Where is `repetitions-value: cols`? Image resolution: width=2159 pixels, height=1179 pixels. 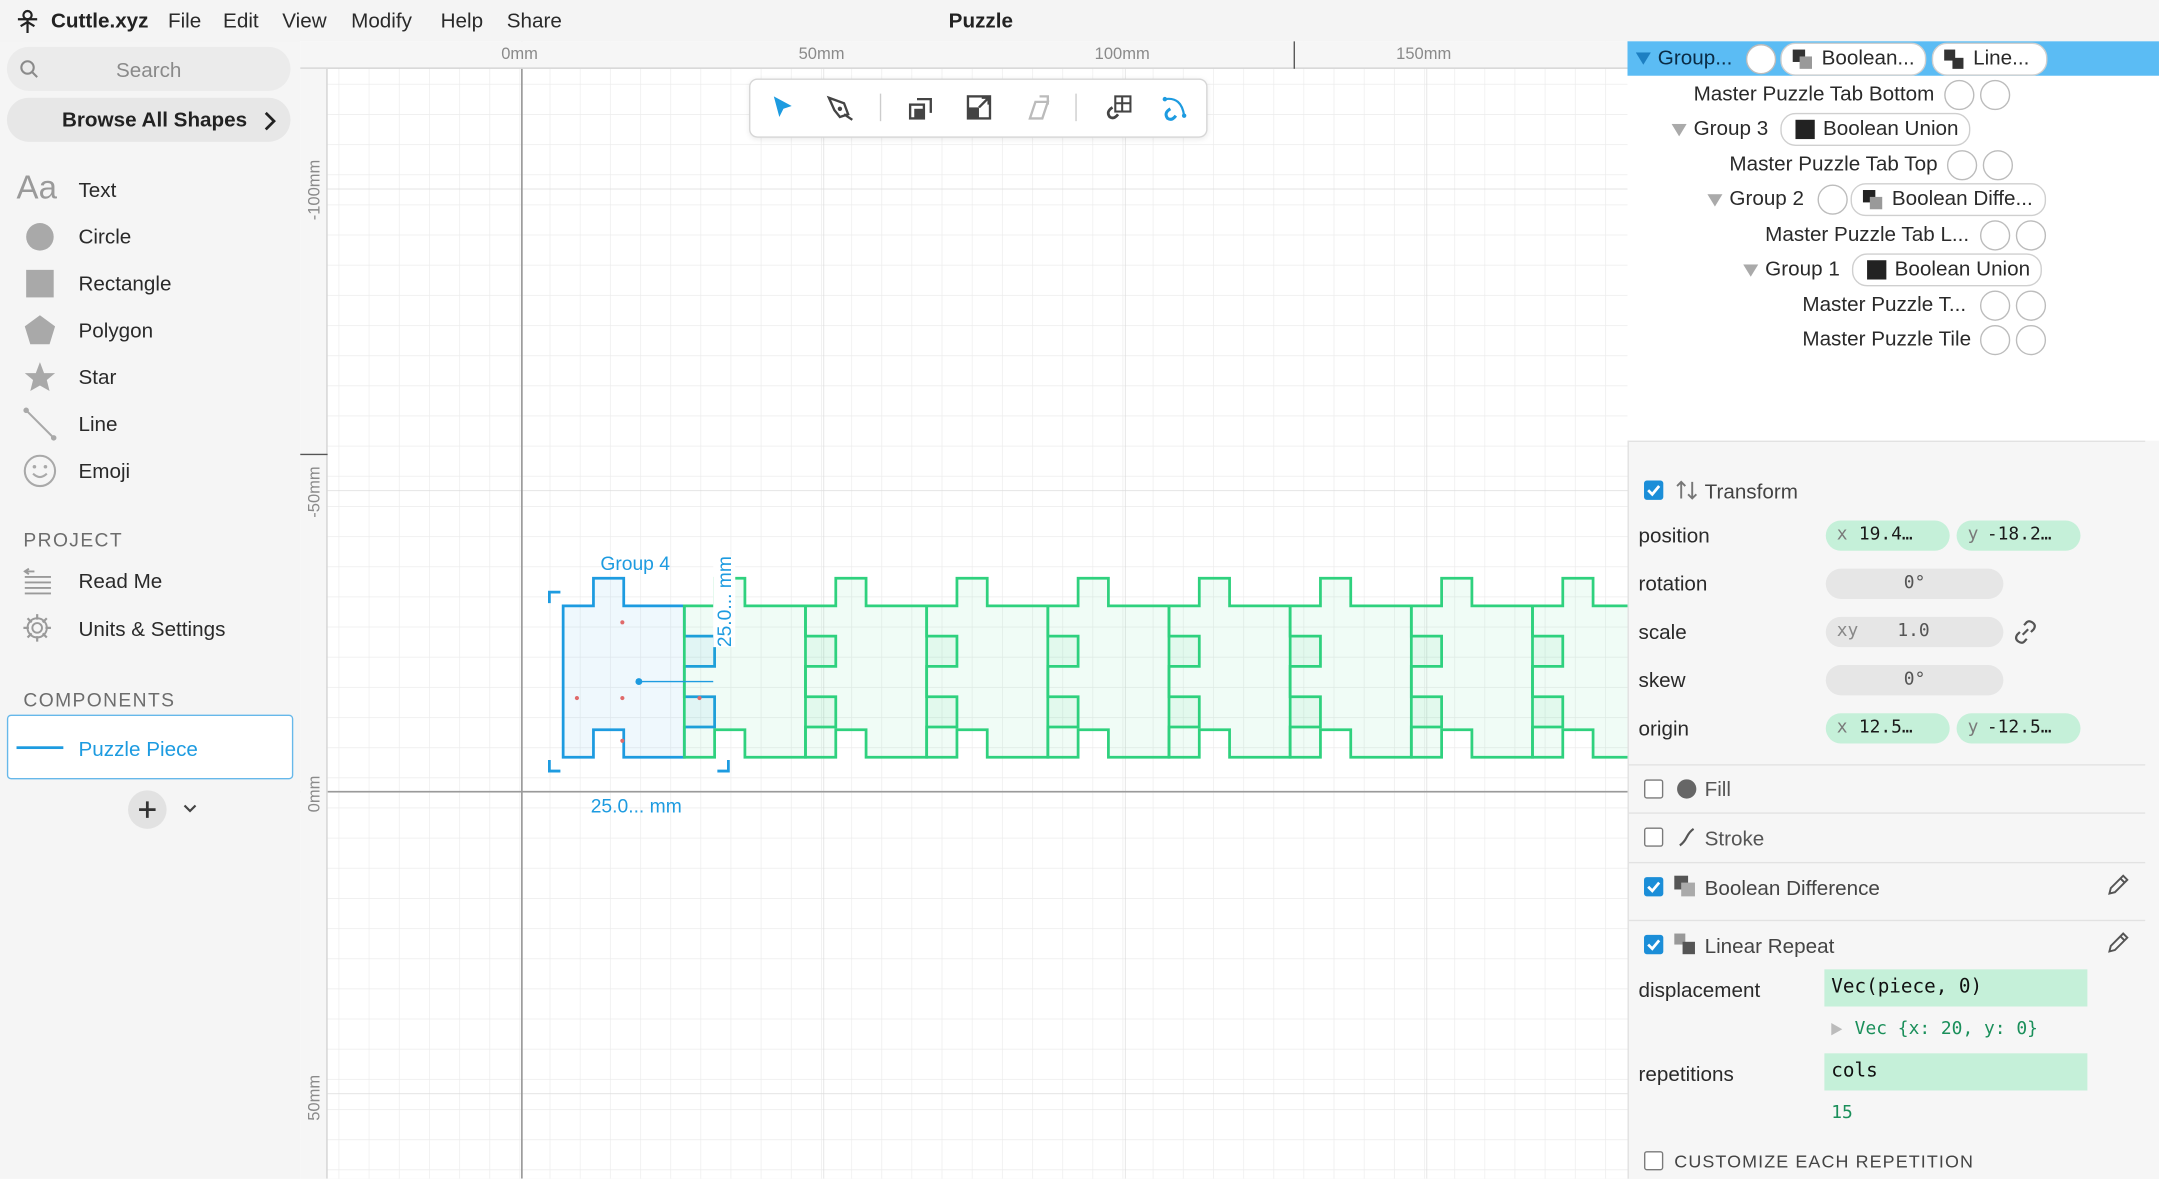 repetitions-value: cols is located at coordinates (1854, 1071).